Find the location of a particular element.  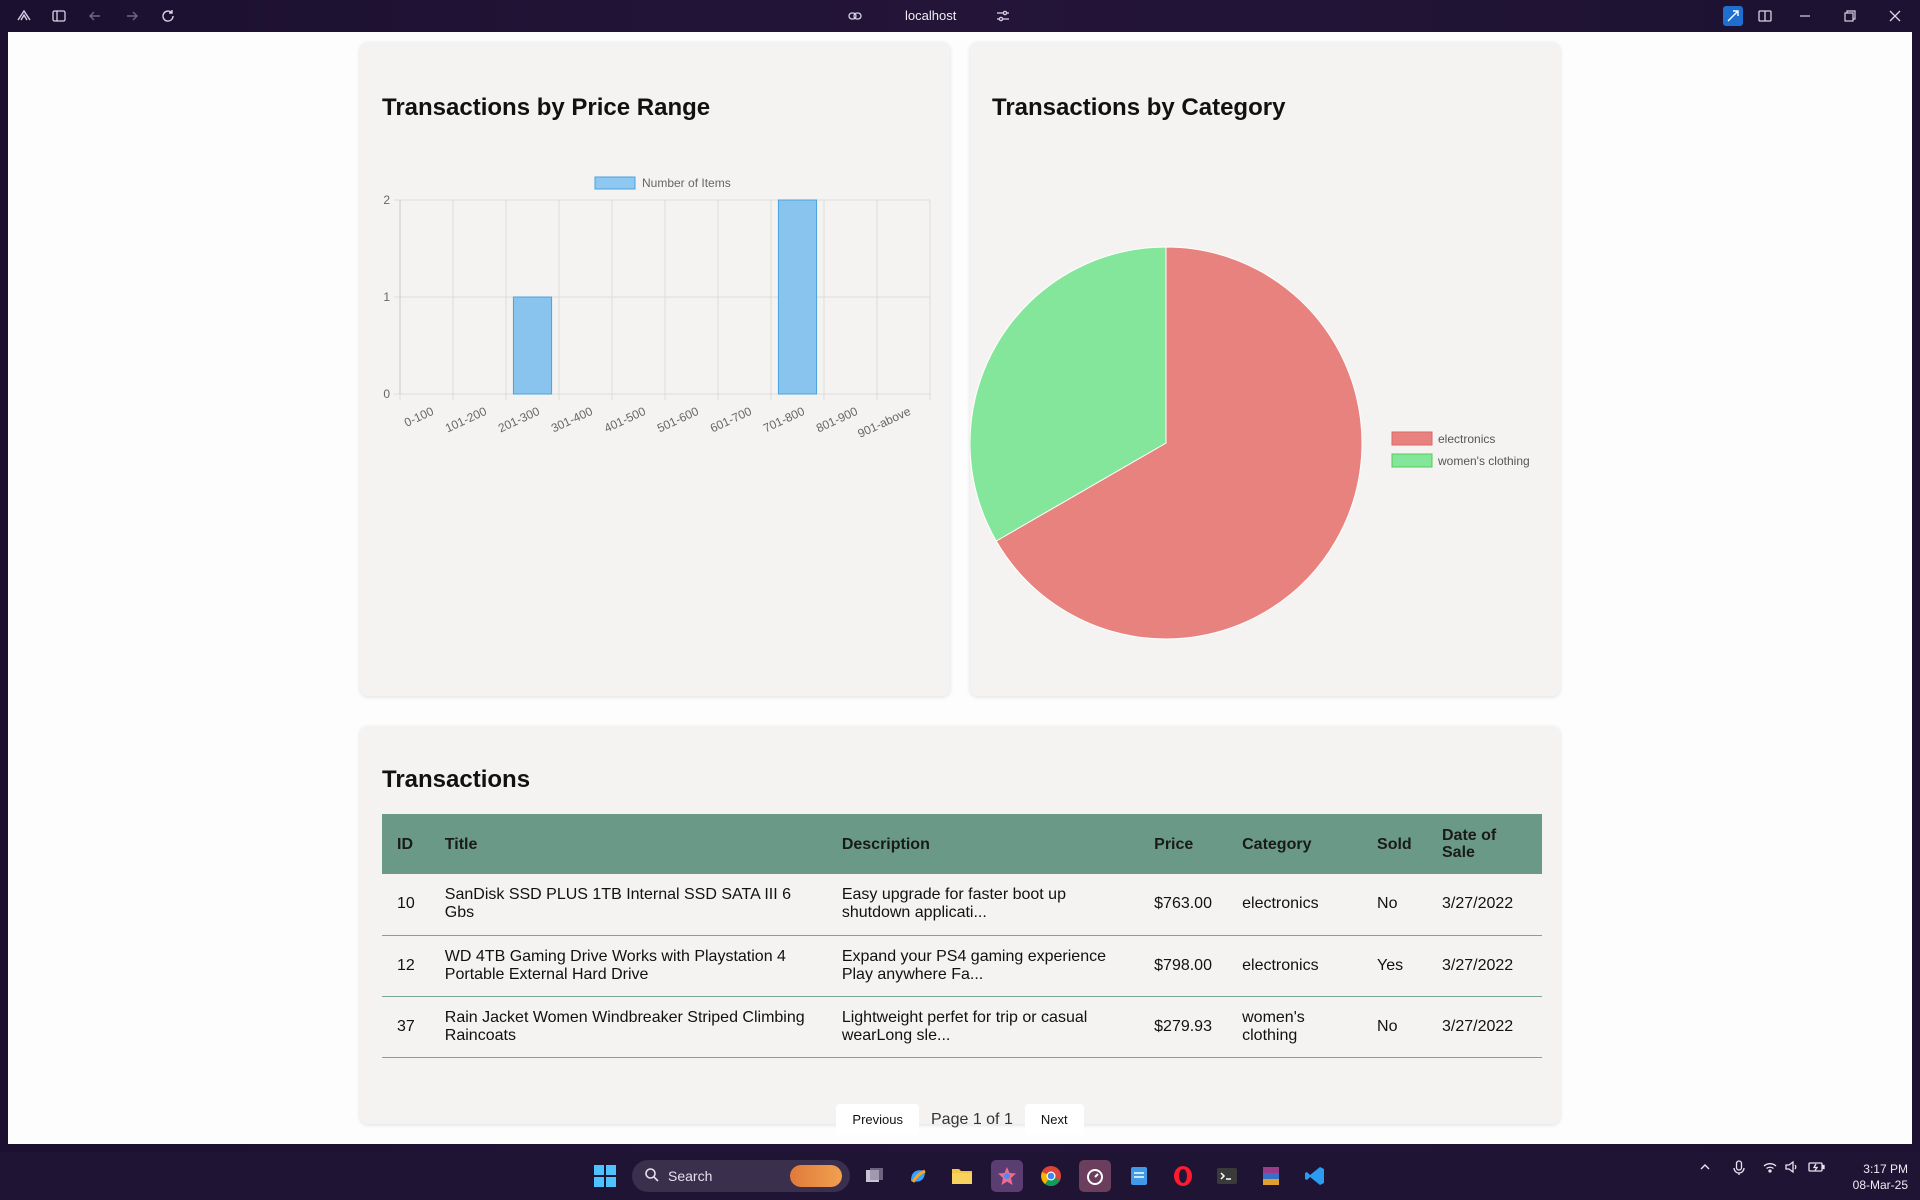

reload-icon is located at coordinates (168, 16).